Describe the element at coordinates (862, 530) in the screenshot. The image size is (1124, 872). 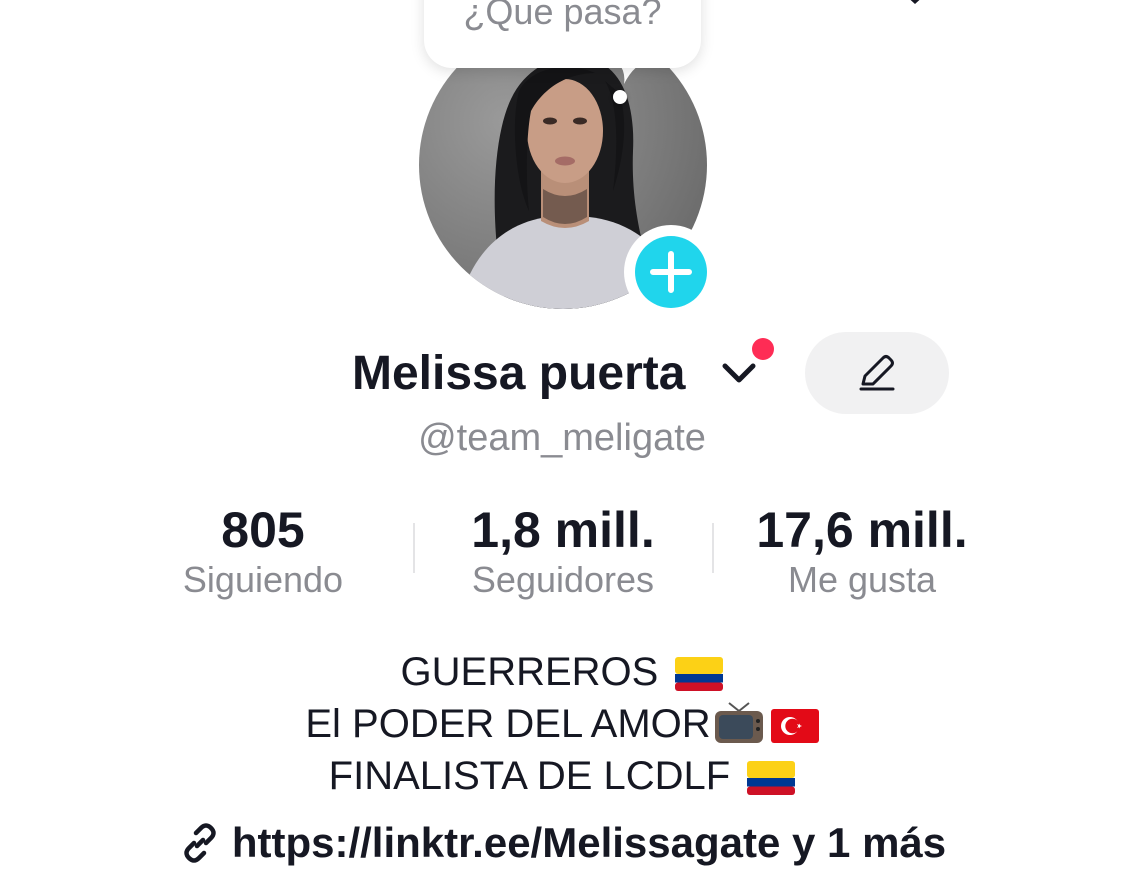
I see `stat-likes-value: 17,6 mill.` at that location.